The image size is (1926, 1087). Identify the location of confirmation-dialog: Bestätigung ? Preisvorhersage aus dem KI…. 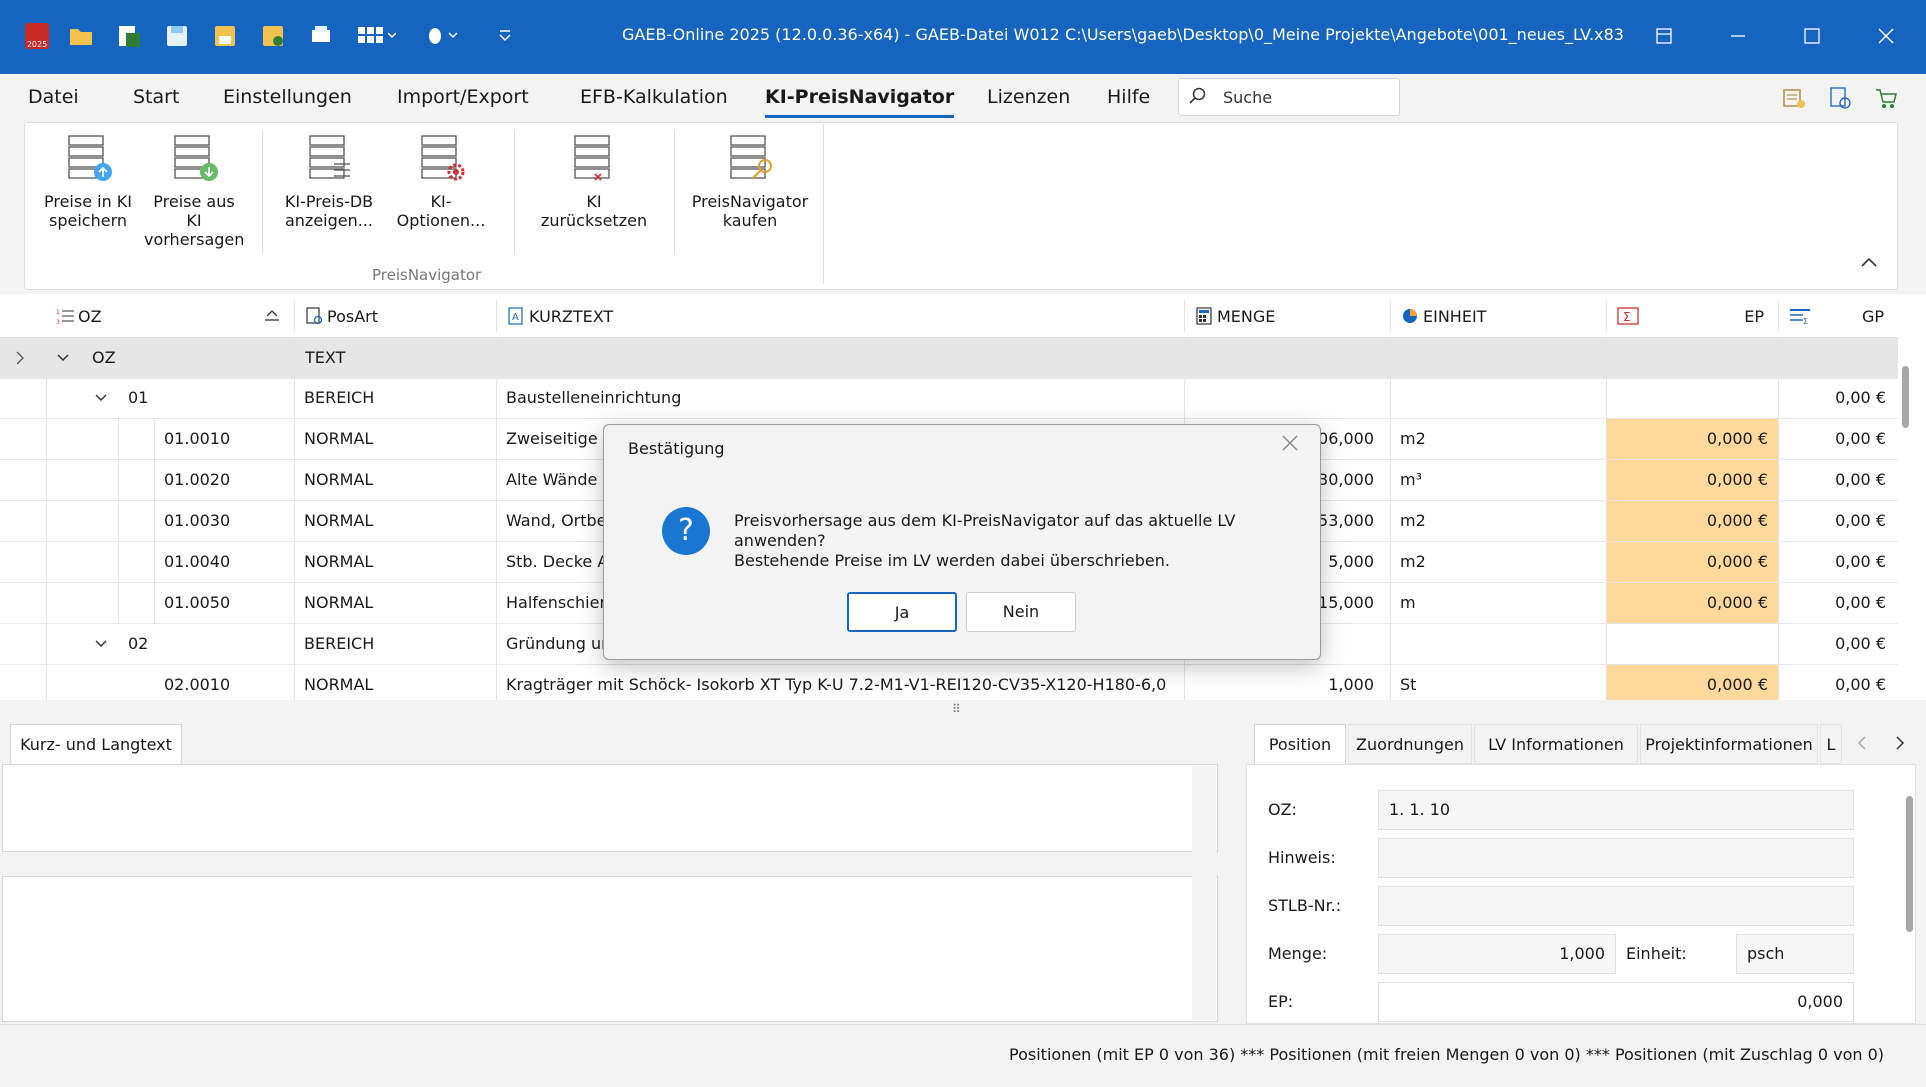
(962, 542).